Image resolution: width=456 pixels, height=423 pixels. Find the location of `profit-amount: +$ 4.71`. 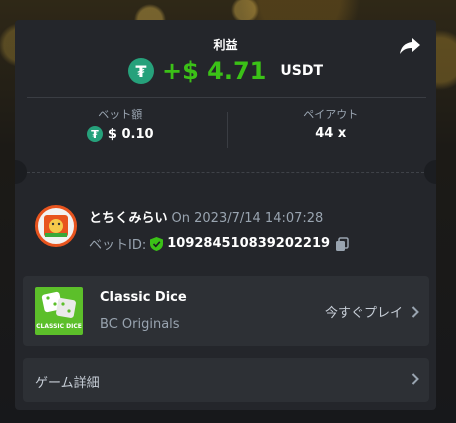

profit-amount: +$ 4.71 is located at coordinates (214, 71).